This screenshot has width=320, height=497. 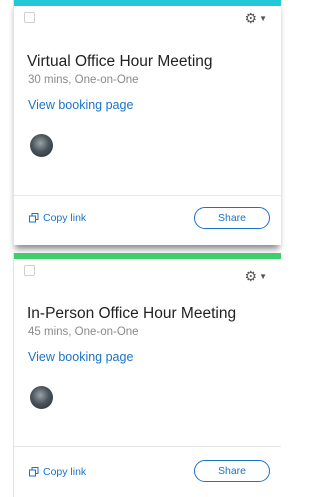 I want to click on event-title: In-Person Office Hour Meeting, so click(x=132, y=313).